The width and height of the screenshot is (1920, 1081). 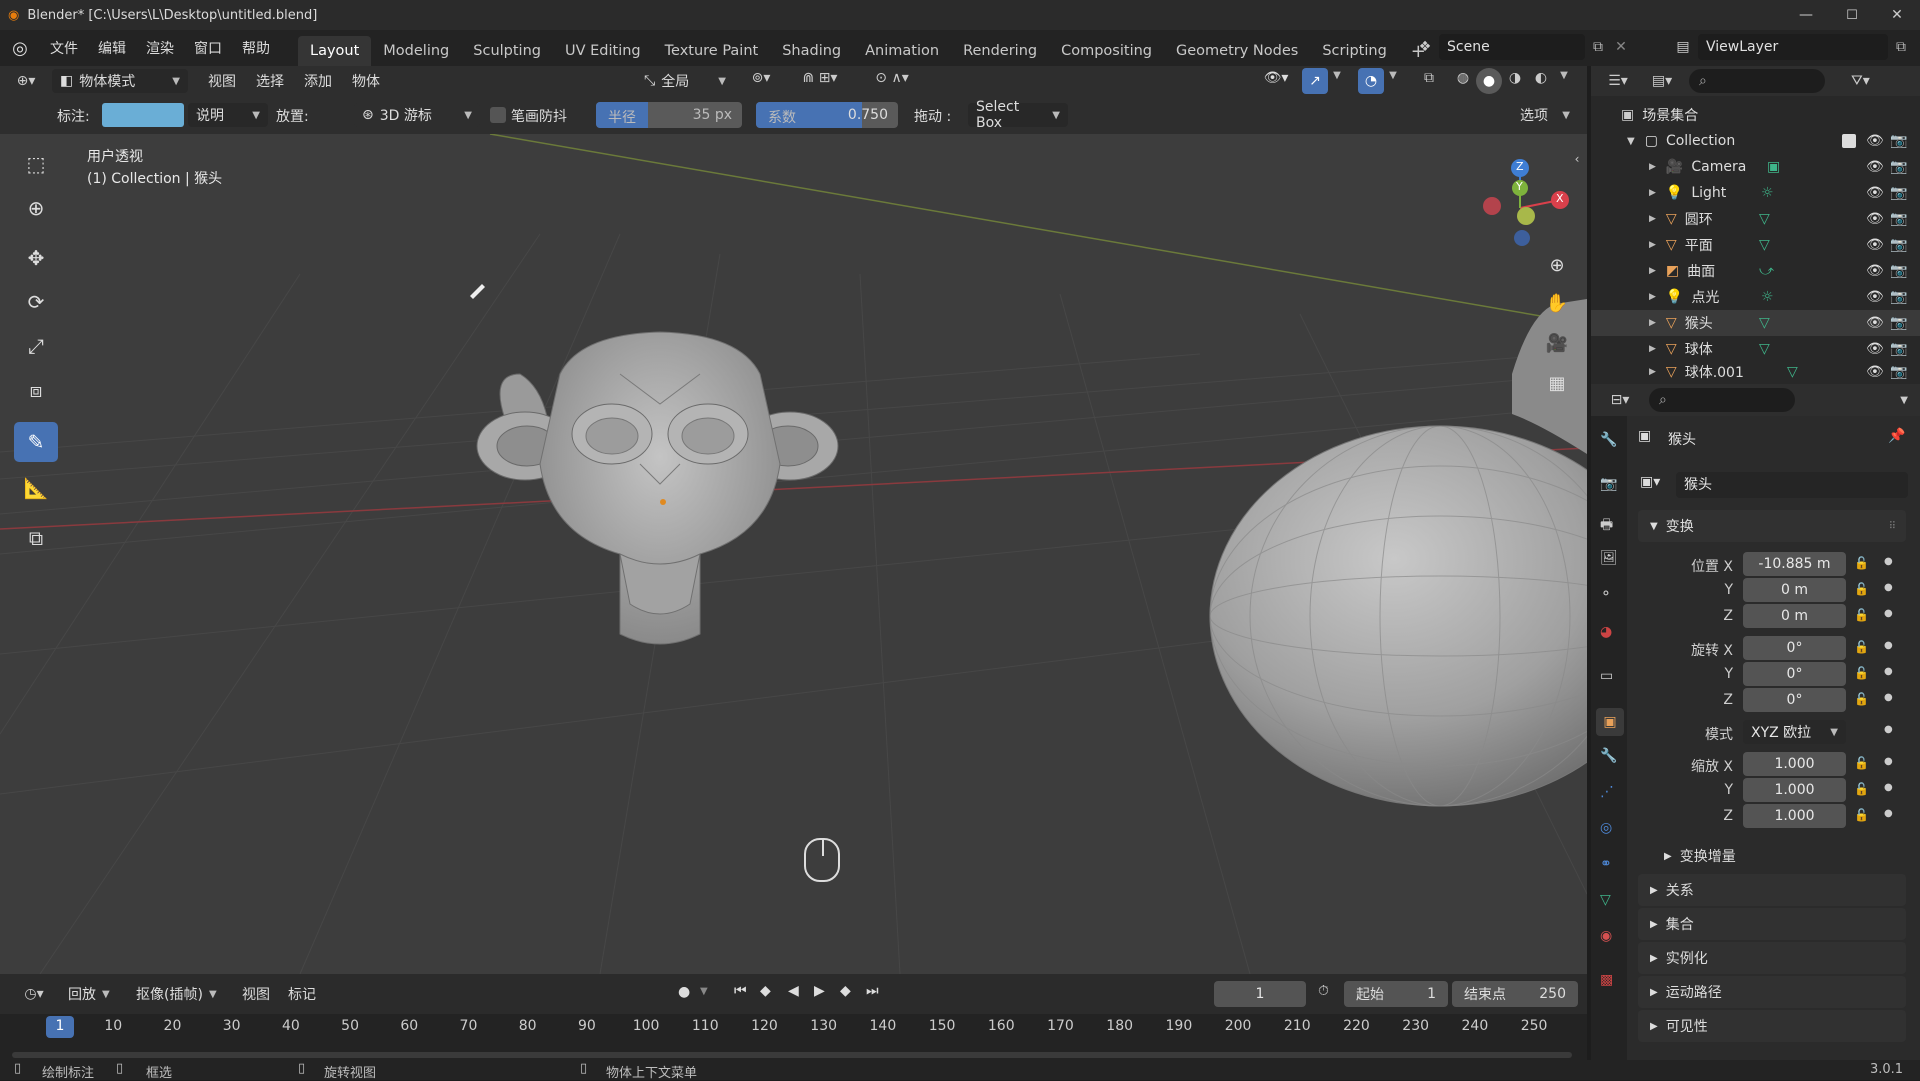 What do you see at coordinates (36, 538) in the screenshot?
I see `add-cube-tool: ⧉` at bounding box center [36, 538].